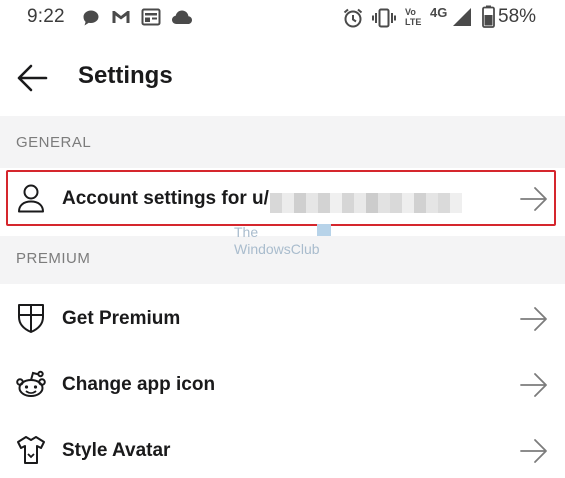  I want to click on back-arrow-icon, so click(32, 78).